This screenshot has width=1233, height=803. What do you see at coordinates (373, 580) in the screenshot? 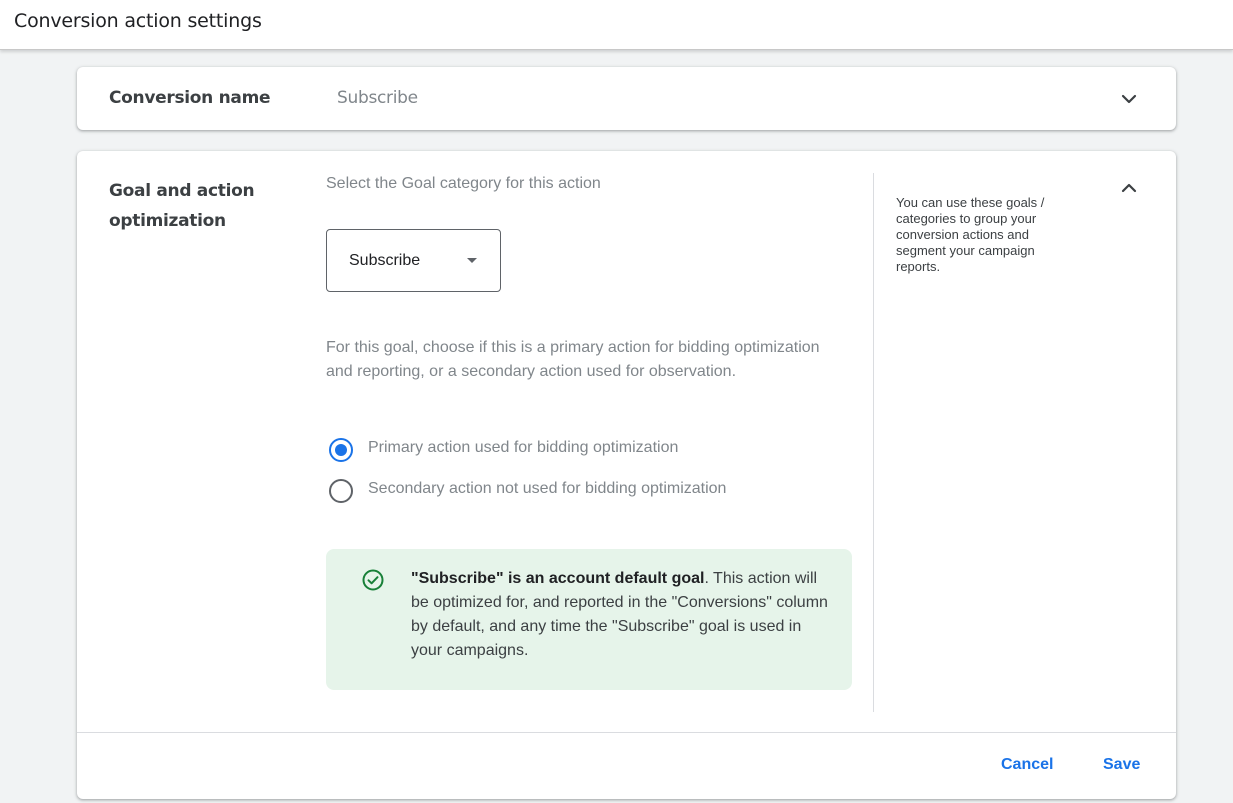
I see `check-circle-icon` at bounding box center [373, 580].